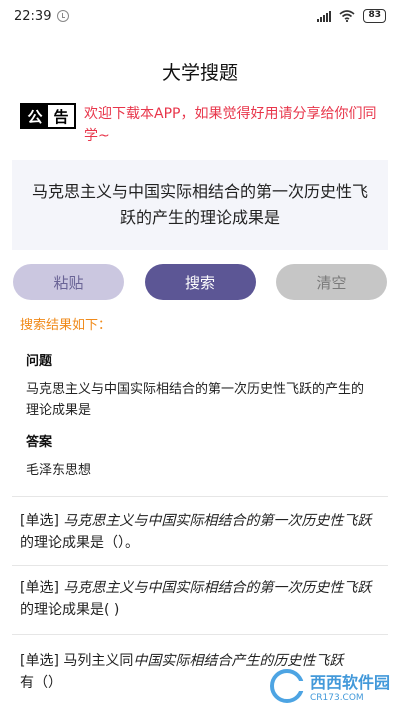 The width and height of the screenshot is (400, 711). I want to click on question-input: 马克思主义与中国实际相结合的第一次历史性飞跃的产生的理论成果是, so click(200, 205).